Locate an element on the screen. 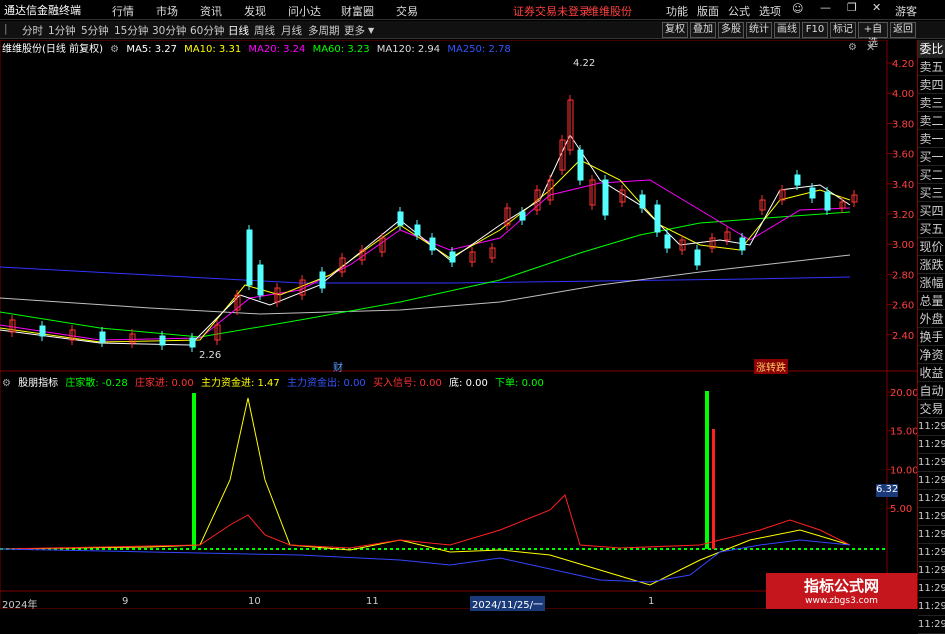 This screenshot has height=634, width=945. zhang-tag: 涨转跌 is located at coordinates (771, 366).